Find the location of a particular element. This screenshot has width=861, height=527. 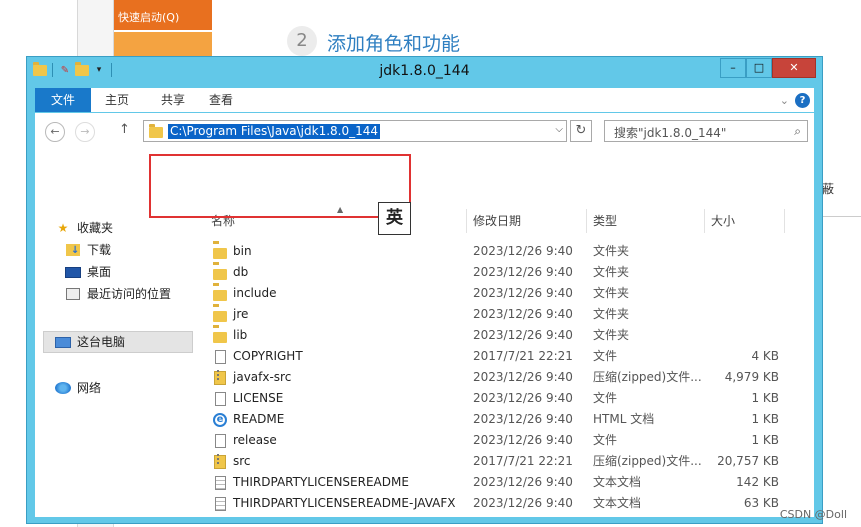

file-row: bin 2023/12/26 9:40 文件夹 is located at coordinates (505, 251).